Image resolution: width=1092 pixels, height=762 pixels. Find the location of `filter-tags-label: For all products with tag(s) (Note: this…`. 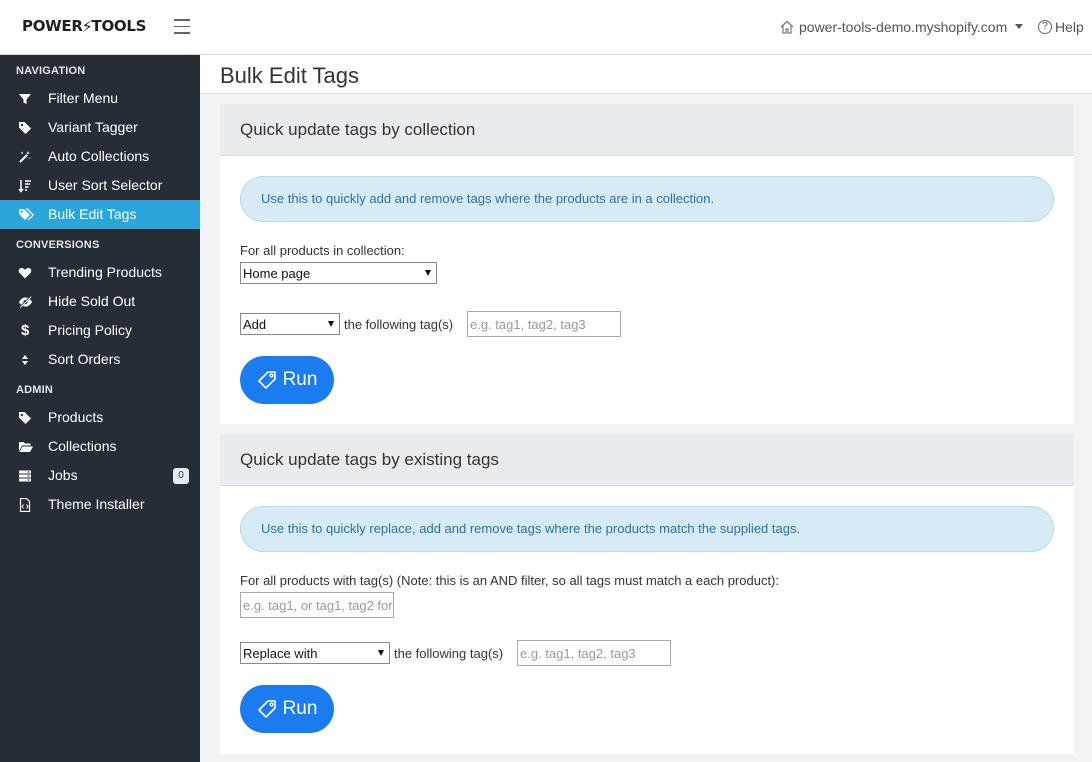

filter-tags-label: For all products with tag(s) (Note: this… is located at coordinates (509, 580).